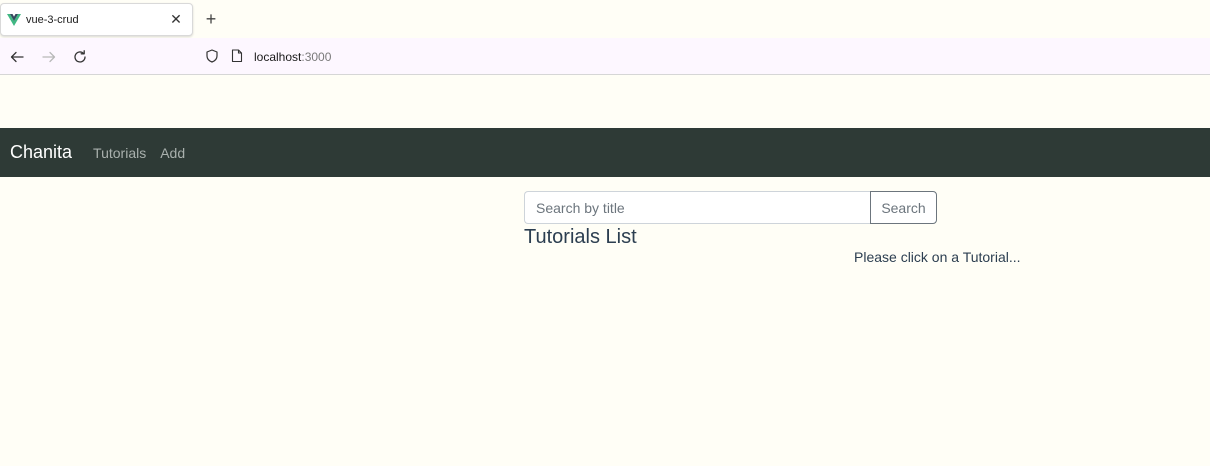  I want to click on reload-button, so click(80, 57).